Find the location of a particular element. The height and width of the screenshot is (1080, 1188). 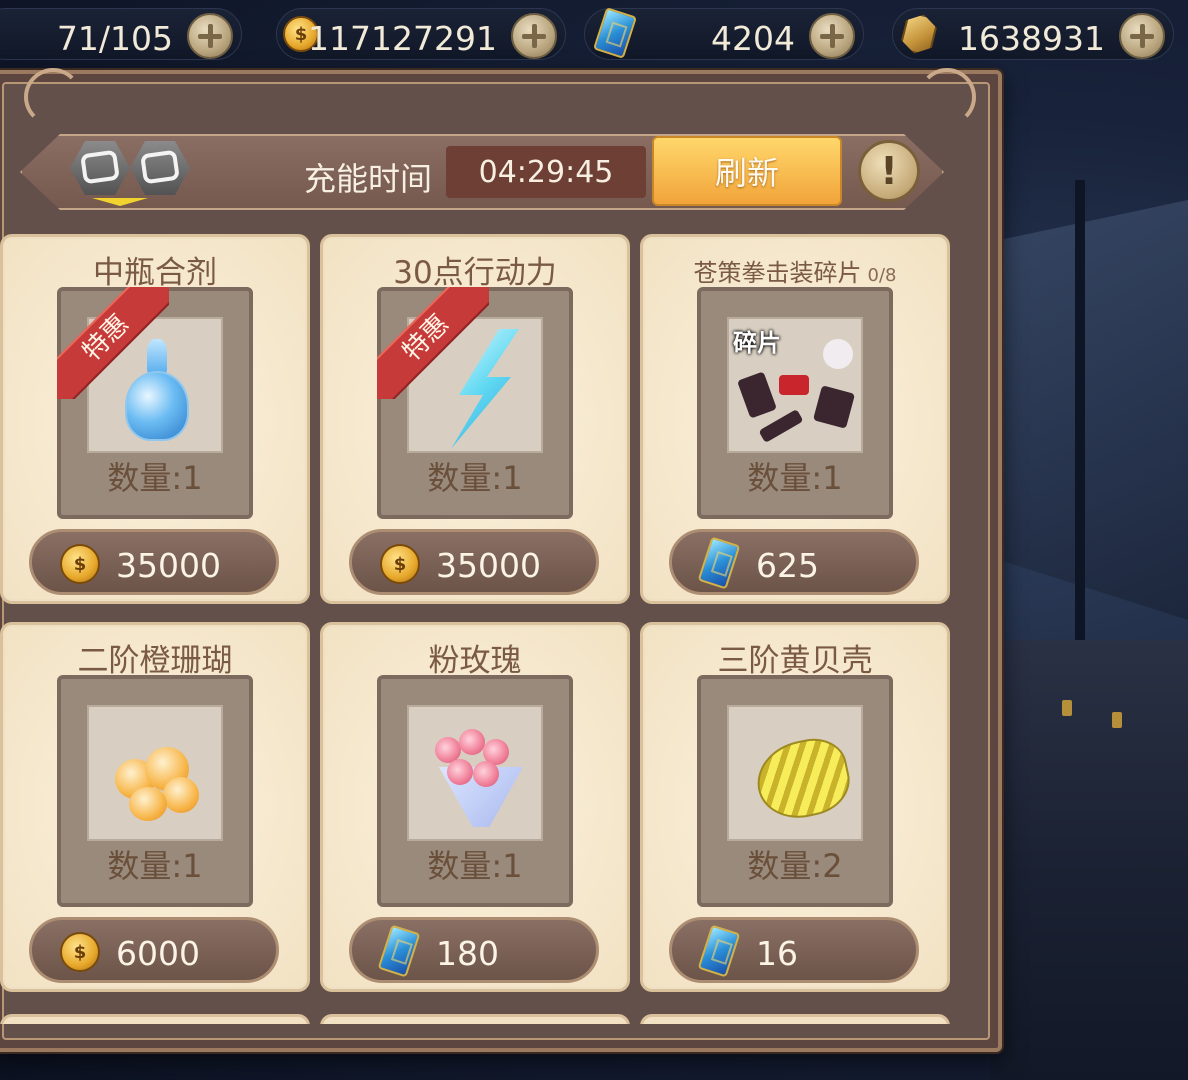

shop-item-card: 30点行动力 特惠 数量:1 $ 35000 is located at coordinates (475, 419).